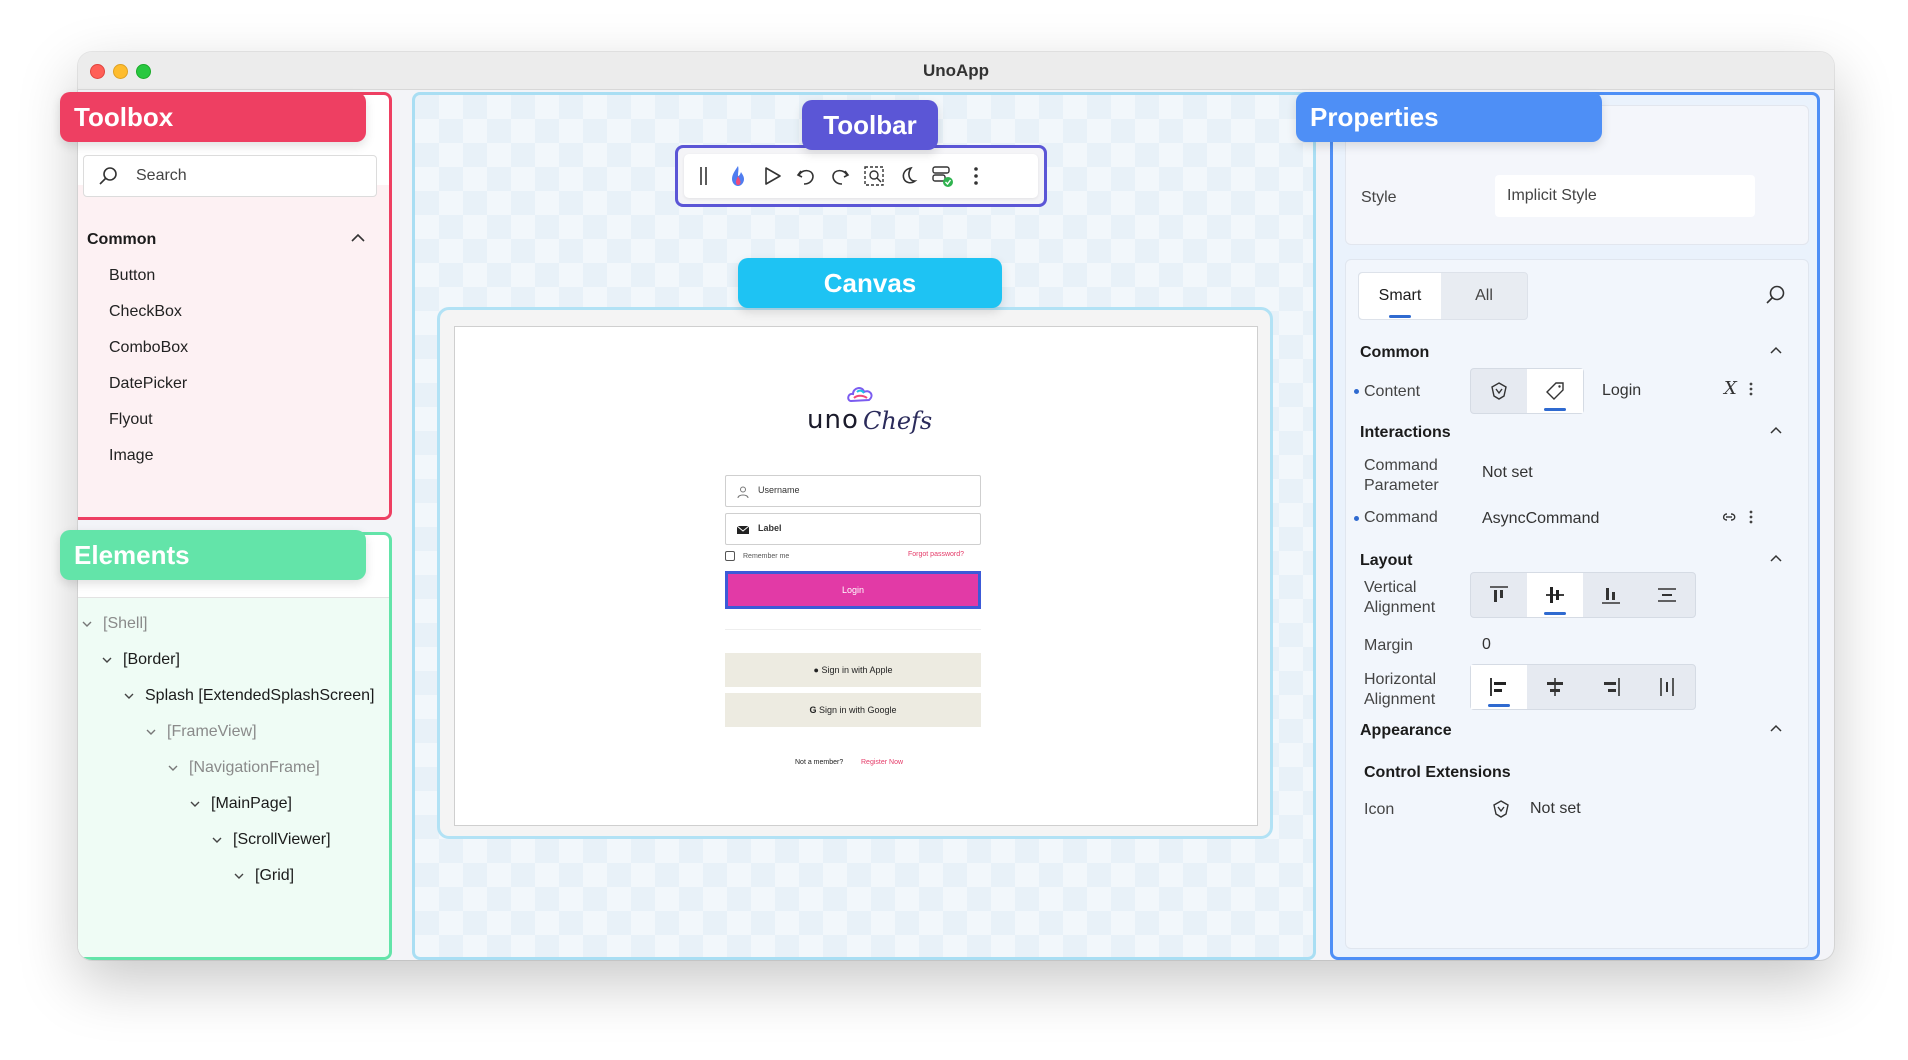 This screenshot has width=1908, height=1060. I want to click on binding-link-icon, so click(1729, 517).